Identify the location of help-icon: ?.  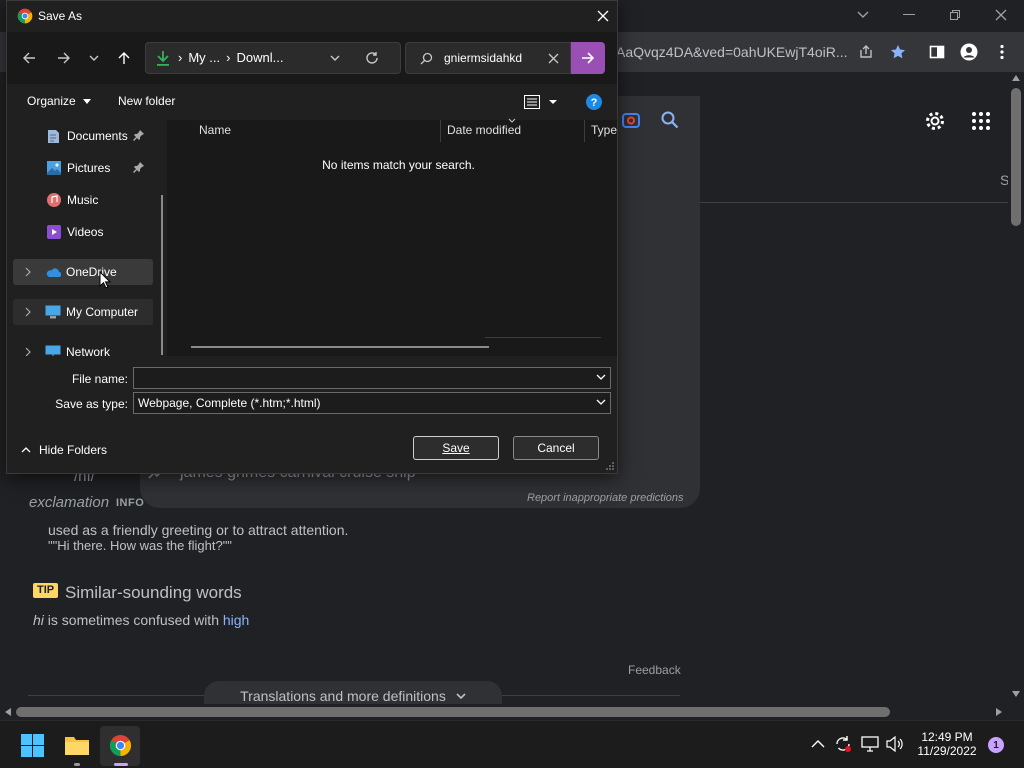
(594, 102).